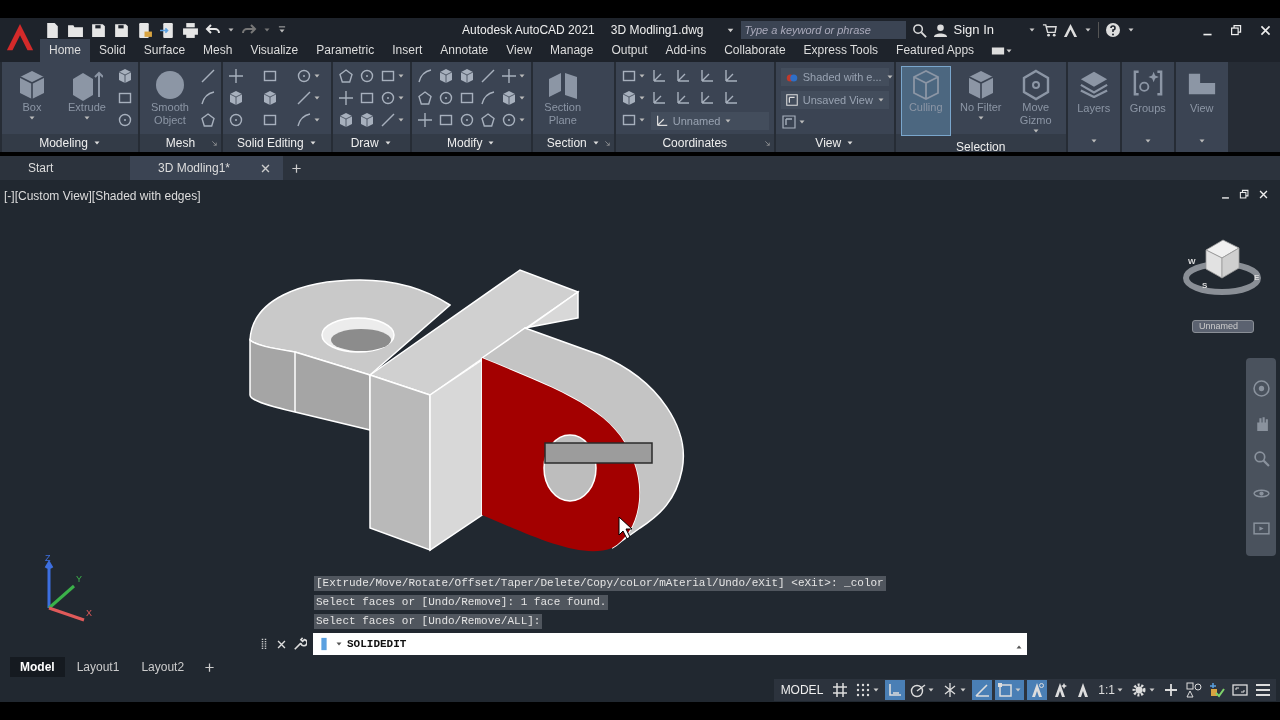  Describe the element at coordinates (424, 98) in the screenshot. I see `pentagon-icon` at that location.